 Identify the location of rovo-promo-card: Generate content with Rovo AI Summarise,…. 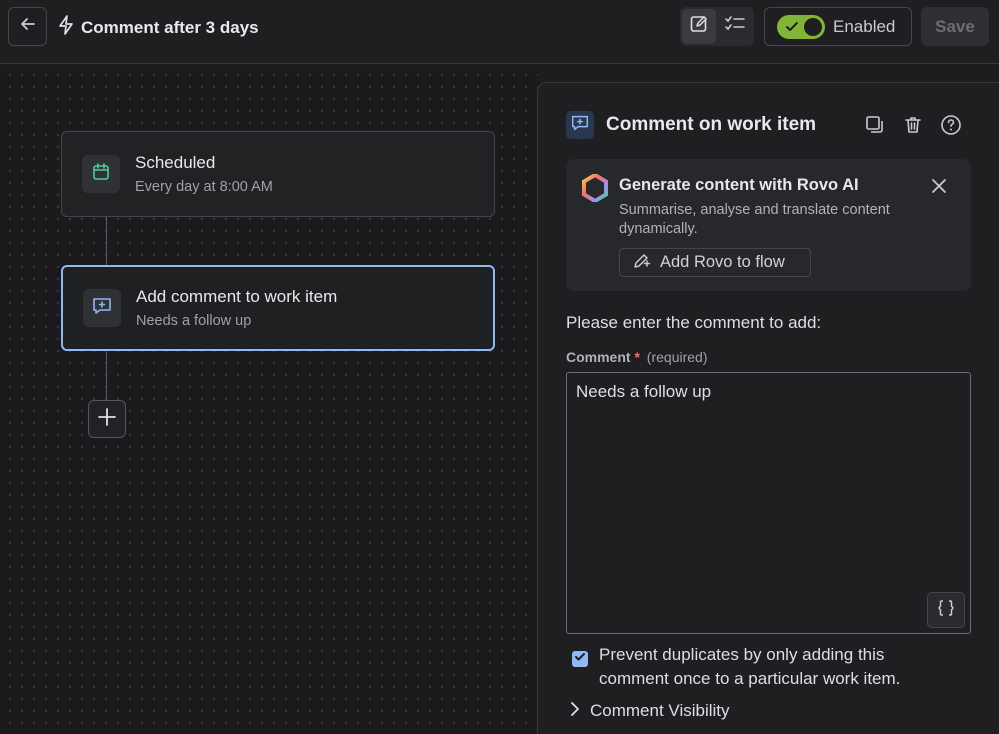
(768, 225).